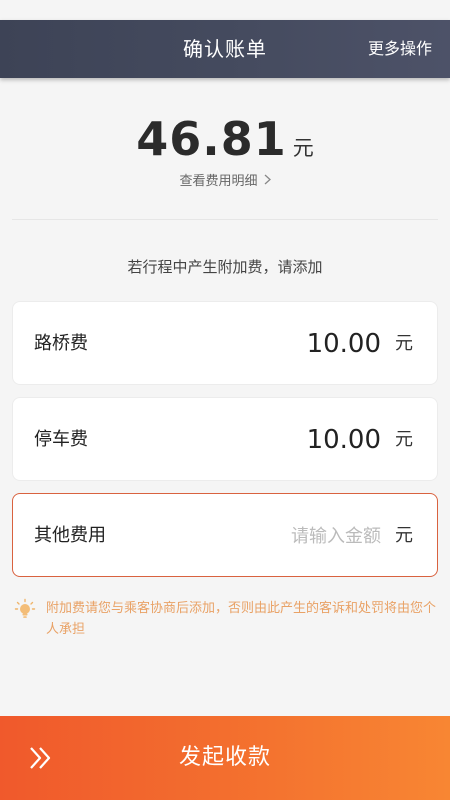  Describe the element at coordinates (61, 343) in the screenshot. I see `fee-label-toll: 路桥费` at that location.